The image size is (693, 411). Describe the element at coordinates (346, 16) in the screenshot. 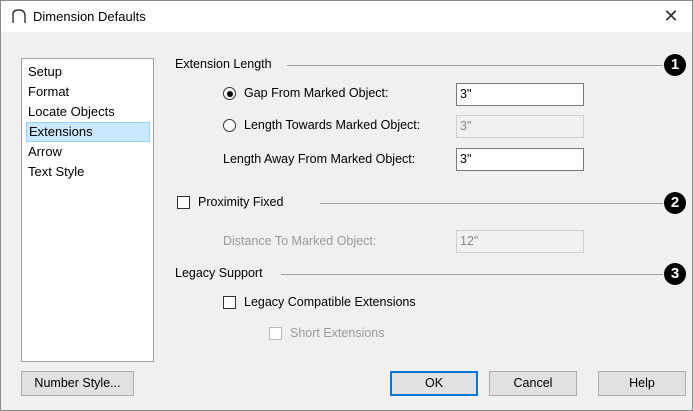

I see `title-bar: Dimension Defaults ✕` at that location.